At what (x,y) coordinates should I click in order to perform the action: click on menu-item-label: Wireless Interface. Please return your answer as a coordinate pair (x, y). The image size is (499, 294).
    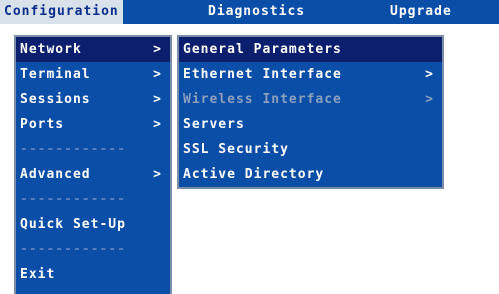
    Looking at the image, I should click on (262, 99).